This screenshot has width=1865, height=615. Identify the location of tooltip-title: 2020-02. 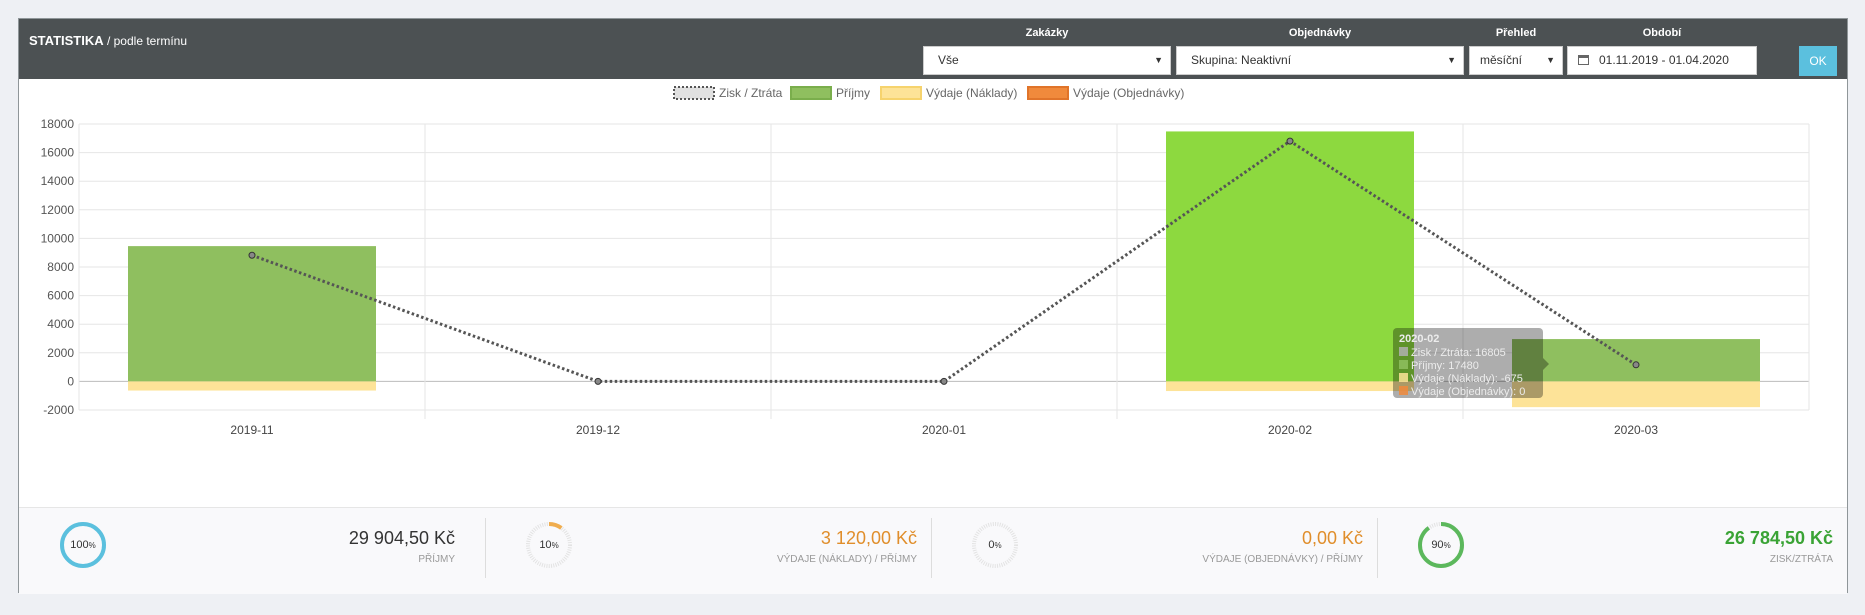
(1419, 339).